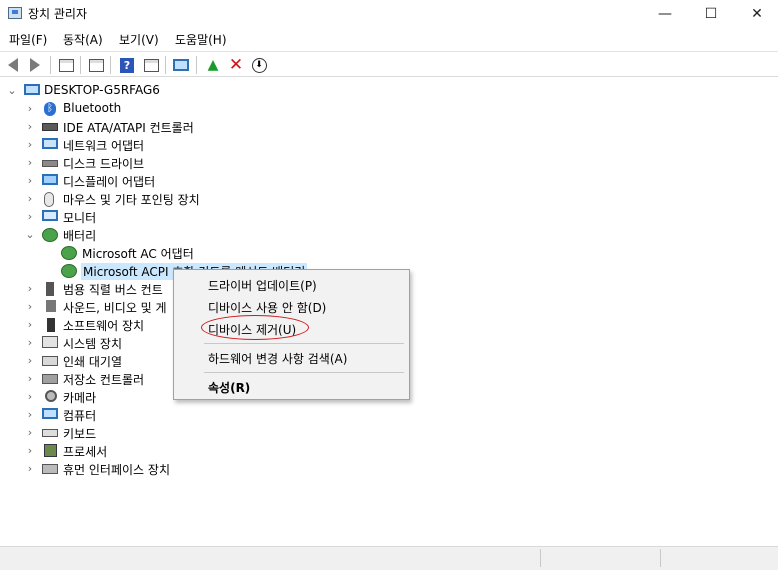 Image resolution: width=778 pixels, height=570 pixels. I want to click on tree-item-label: 마우스 및 기타 포인팅 장치, so click(131, 200).